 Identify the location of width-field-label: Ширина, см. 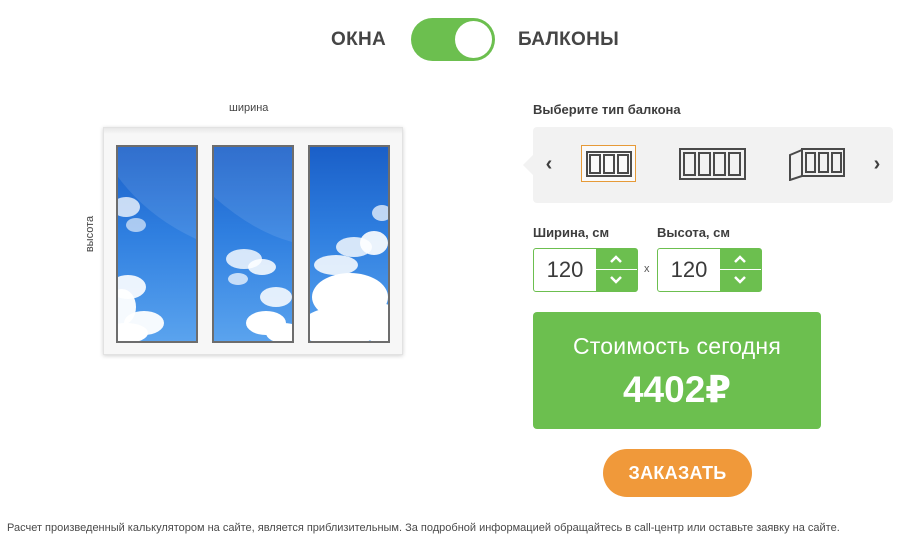
(571, 232).